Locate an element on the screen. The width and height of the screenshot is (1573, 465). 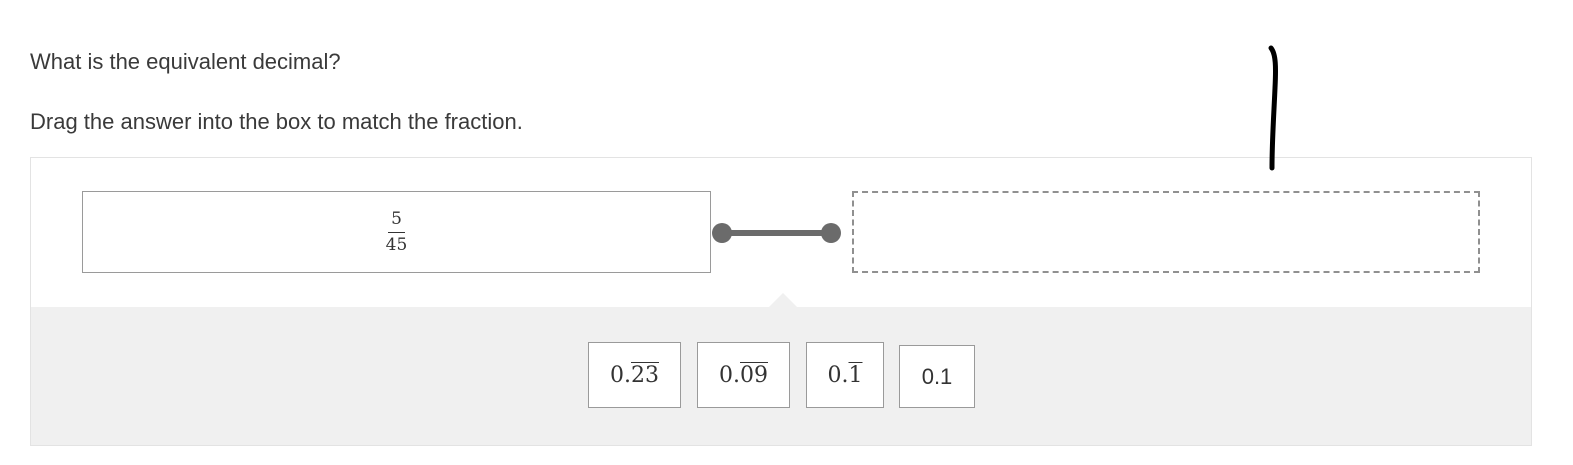
handwritten-mark is located at coordinates (1273, 108).